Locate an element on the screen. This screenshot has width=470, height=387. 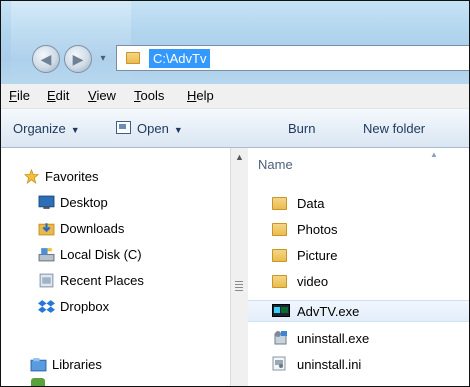
menu-file: File is located at coordinates (19, 95).